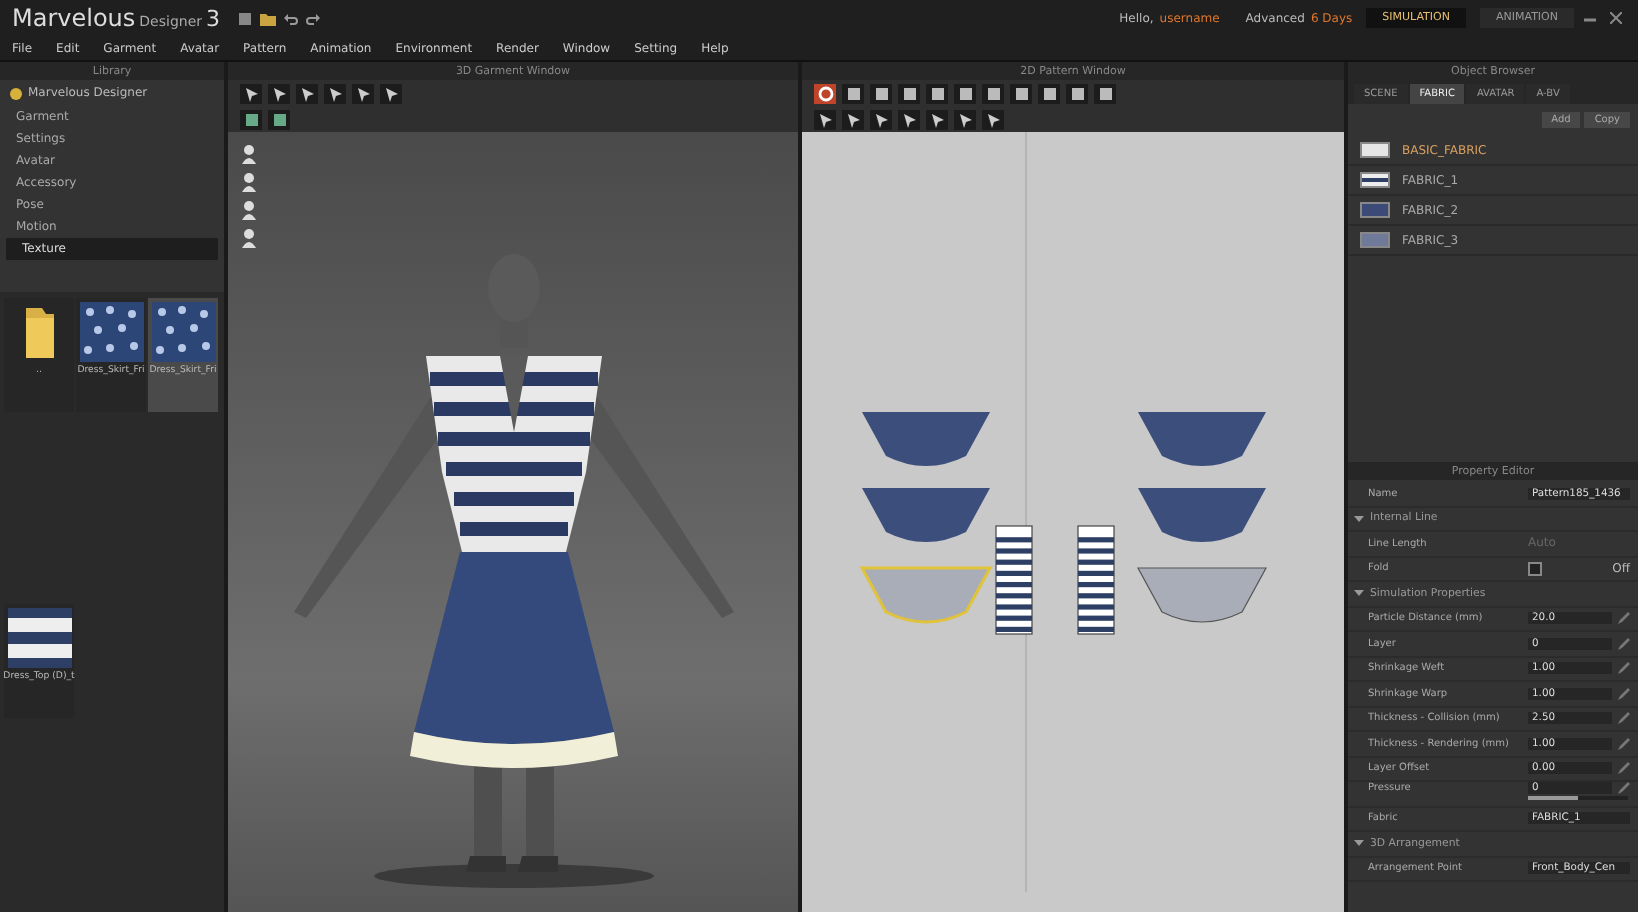 The height and width of the screenshot is (912, 1638). What do you see at coordinates (1578, 798) in the screenshot?
I see `slider-track` at bounding box center [1578, 798].